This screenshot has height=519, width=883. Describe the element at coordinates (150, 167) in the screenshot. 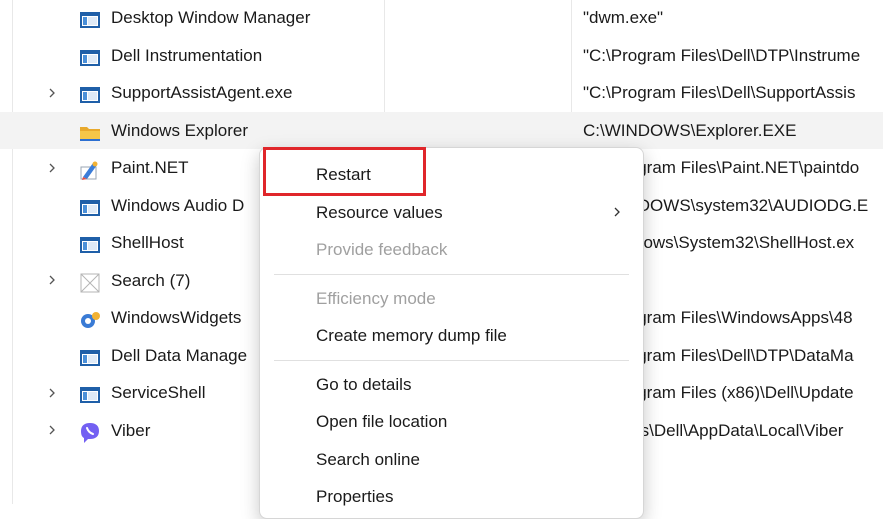

I see `process-name: Paint.NET` at that location.